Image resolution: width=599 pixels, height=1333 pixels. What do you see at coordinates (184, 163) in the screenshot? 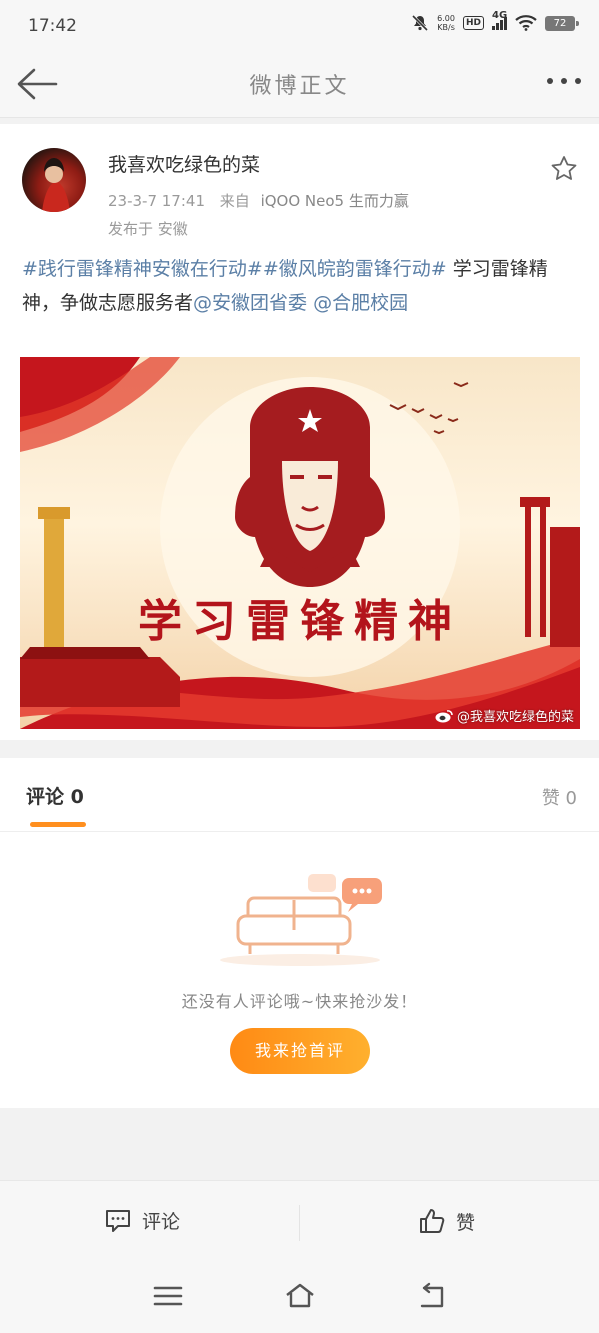
I see `post-author-name: 我喜欢吃绿色的菜` at bounding box center [184, 163].